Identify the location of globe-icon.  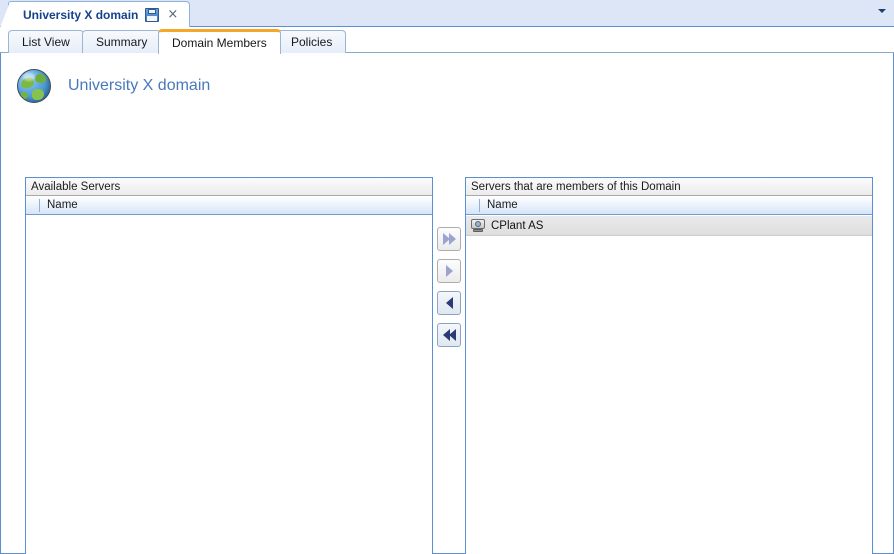
(34, 86).